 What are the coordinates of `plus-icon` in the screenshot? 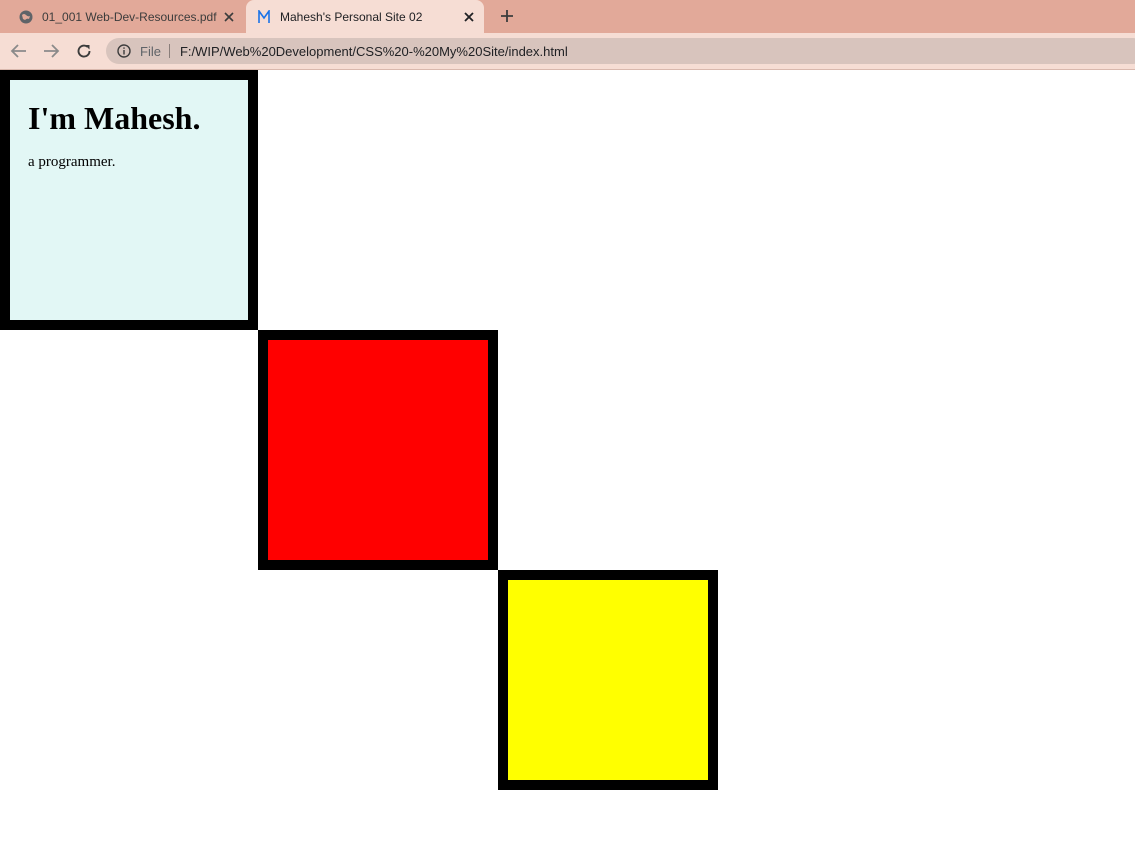 It's located at (507, 16).